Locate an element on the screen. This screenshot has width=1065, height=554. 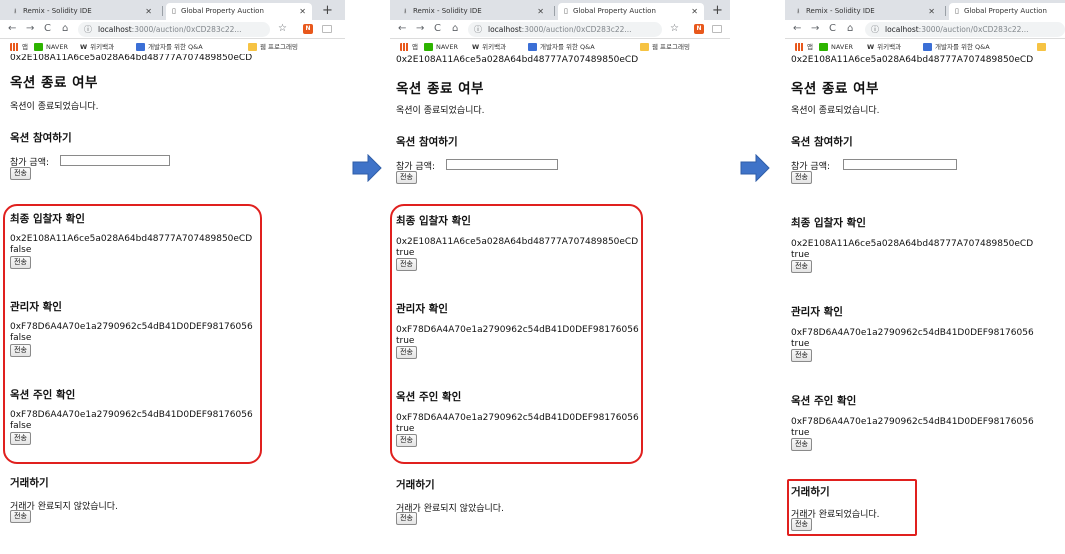
manager-result: true is located at coordinates (800, 344).